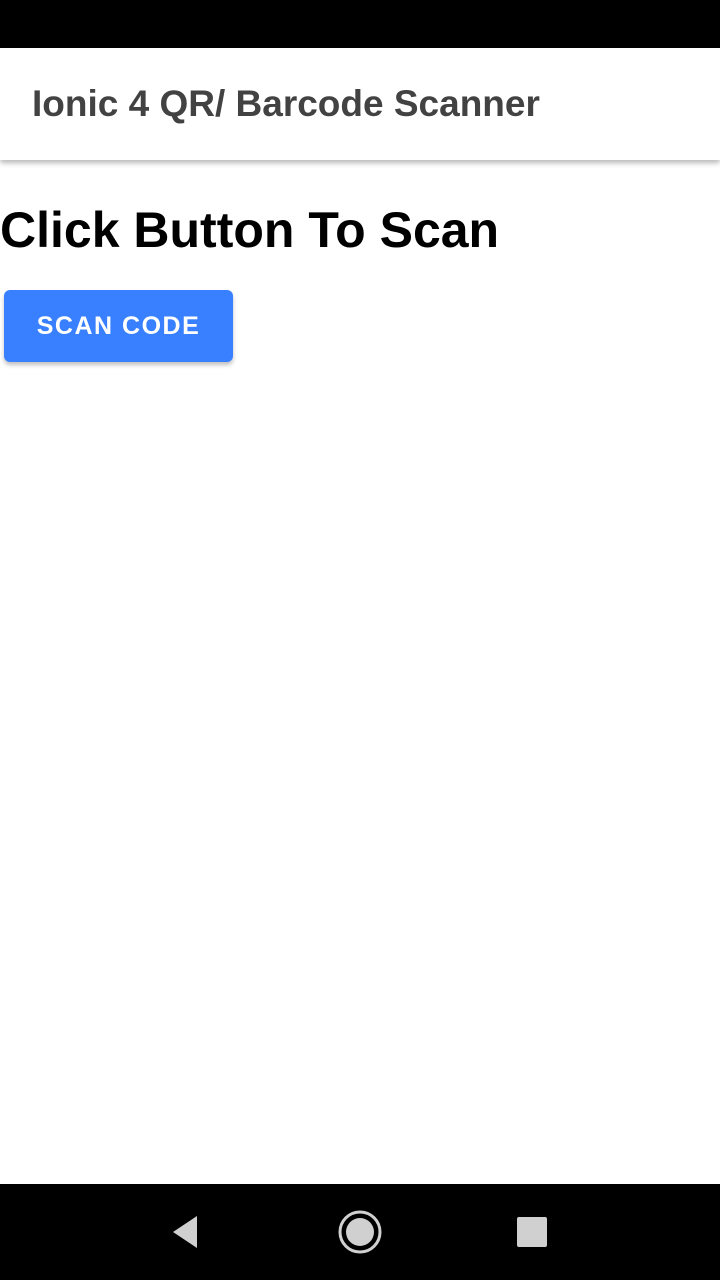 This screenshot has width=720, height=1280. I want to click on system-navigation-bar, so click(360, 1232).